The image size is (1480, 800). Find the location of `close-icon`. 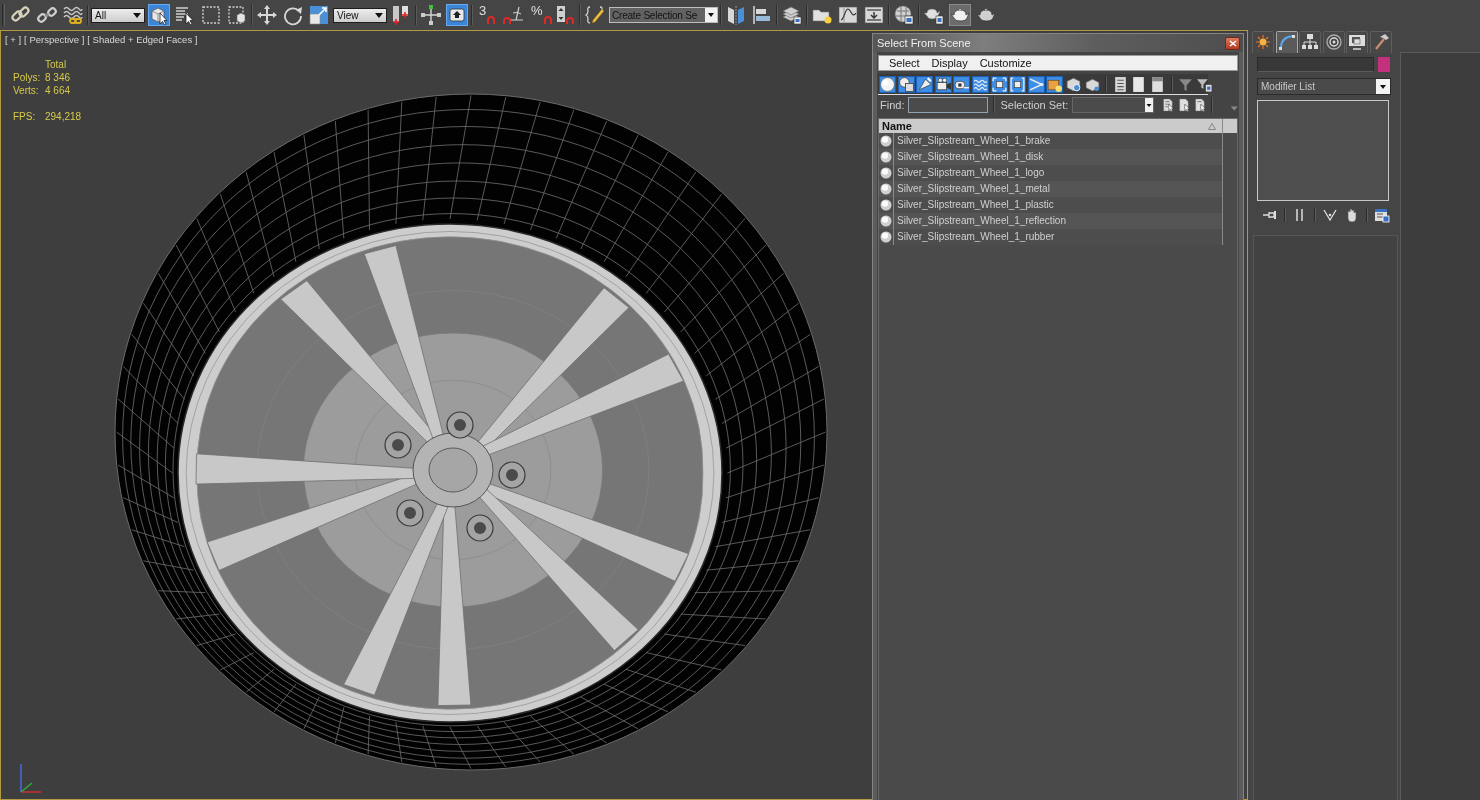

close-icon is located at coordinates (1232, 43).